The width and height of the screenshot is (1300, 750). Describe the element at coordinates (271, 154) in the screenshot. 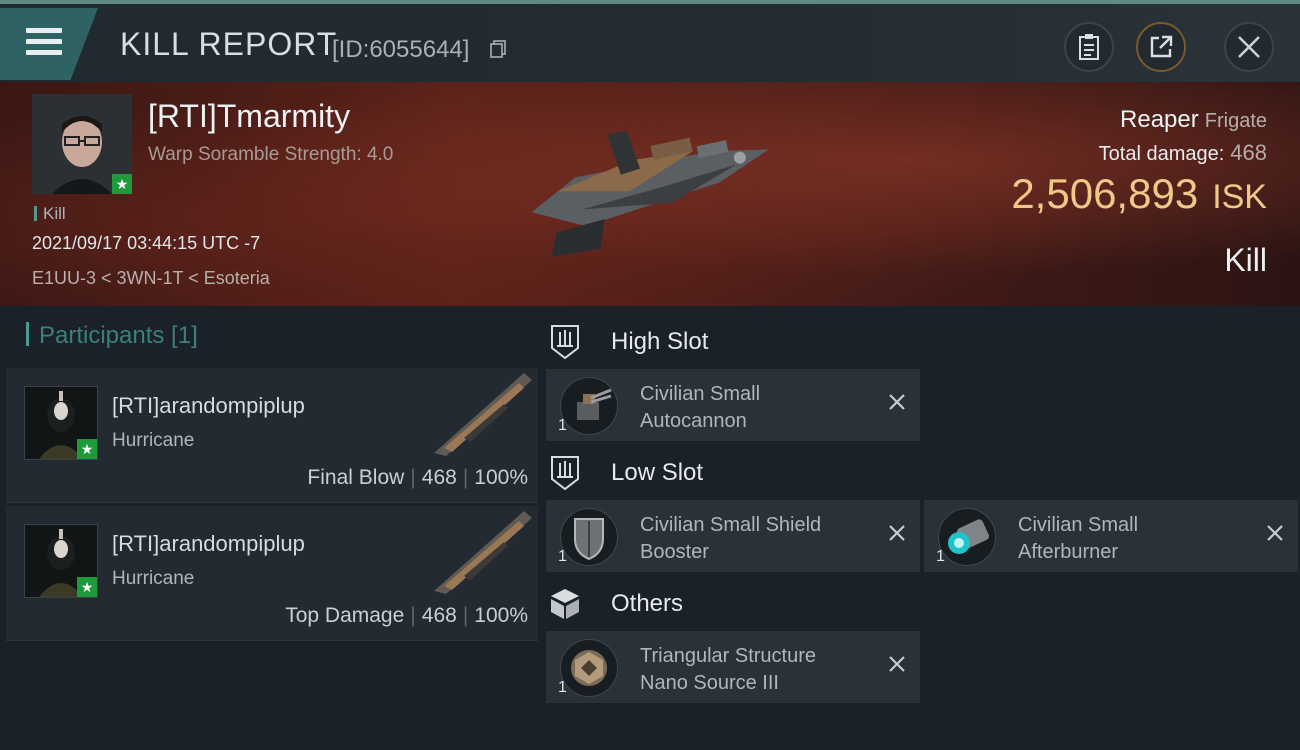

I see `victim-subtitle: Warp Soramble Strength: 4.0` at that location.